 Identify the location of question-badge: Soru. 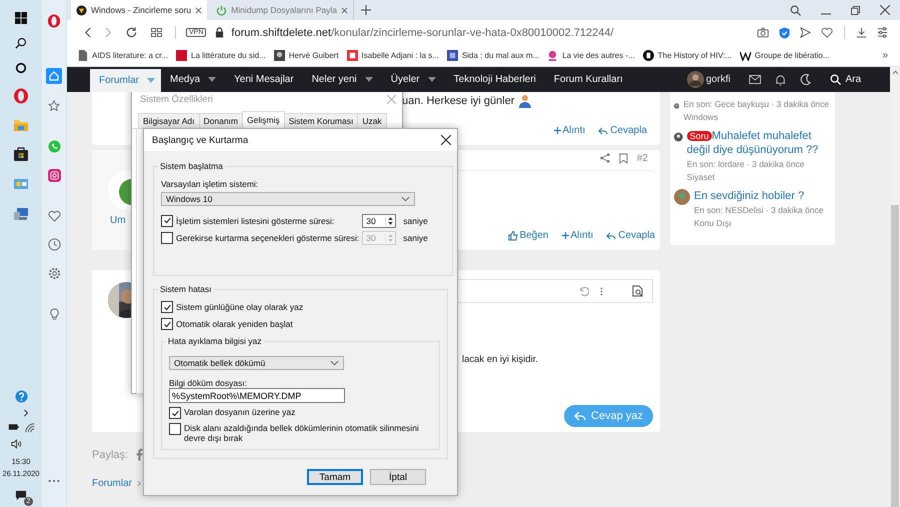
(699, 136).